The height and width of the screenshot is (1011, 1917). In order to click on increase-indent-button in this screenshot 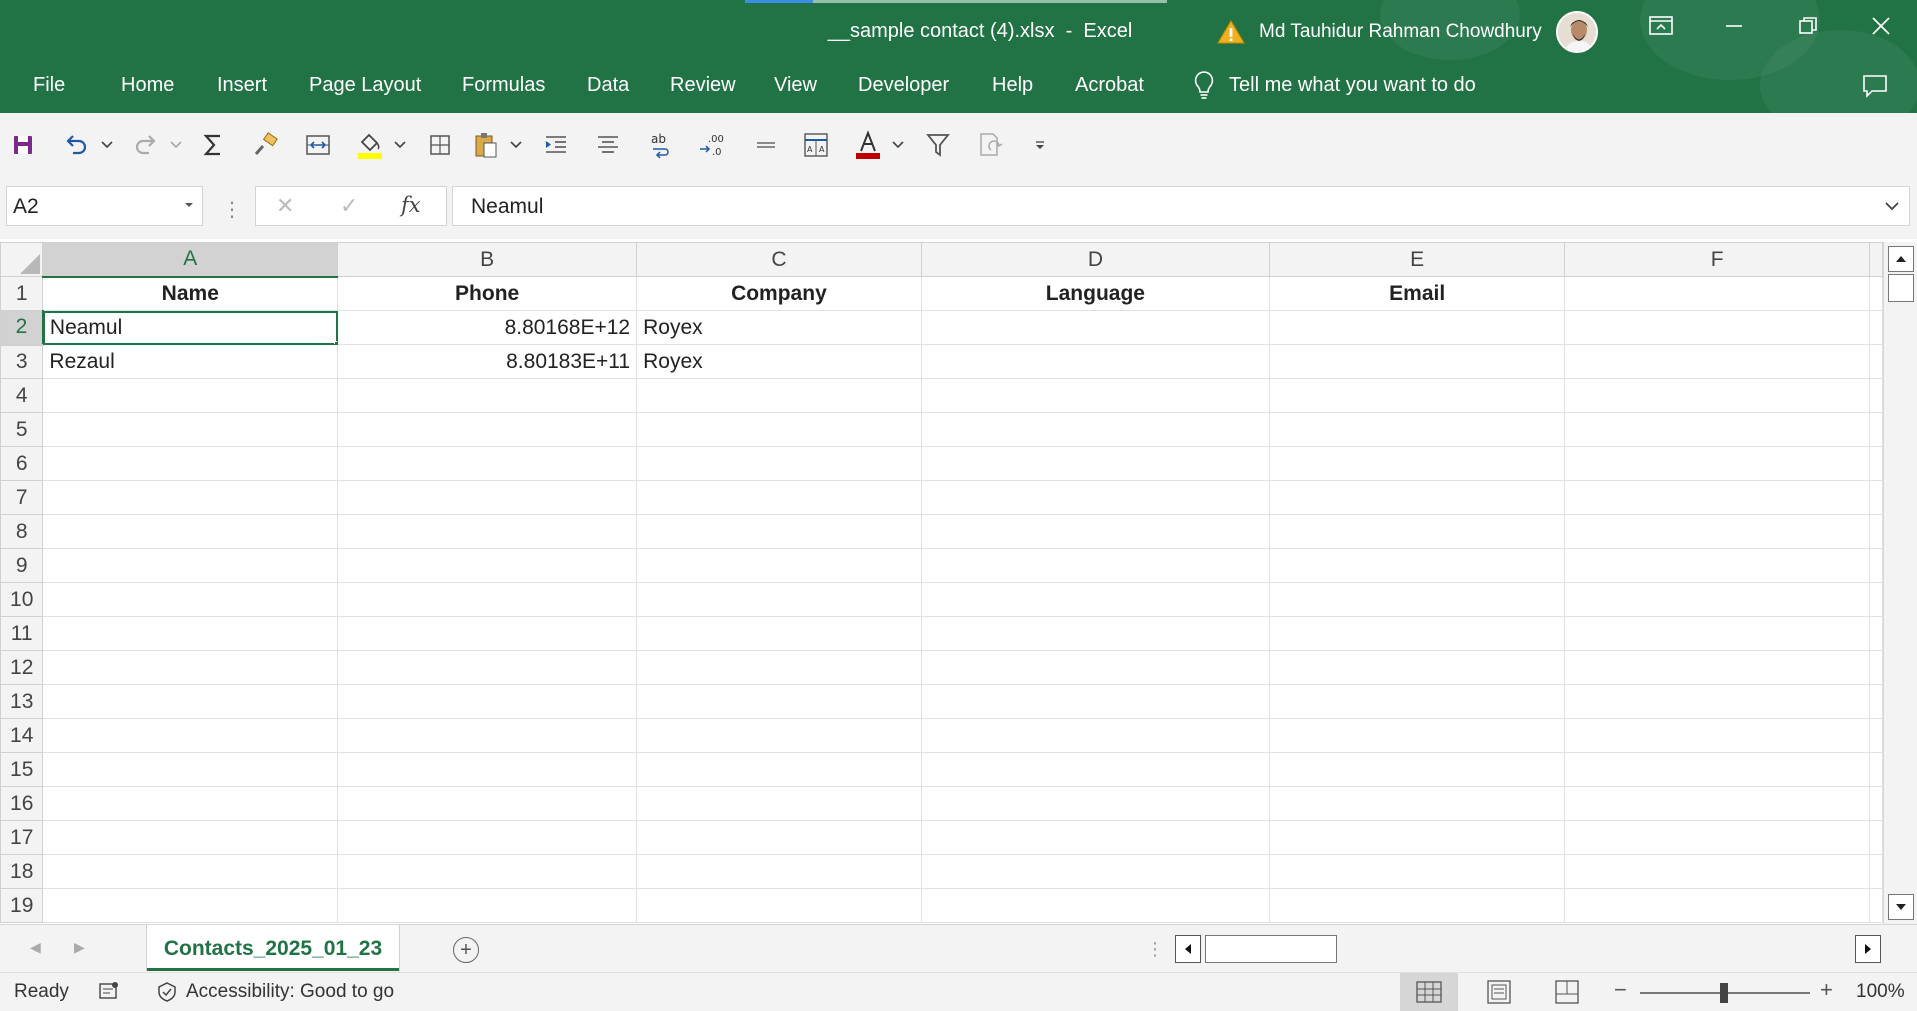, I will do `click(556, 145)`.